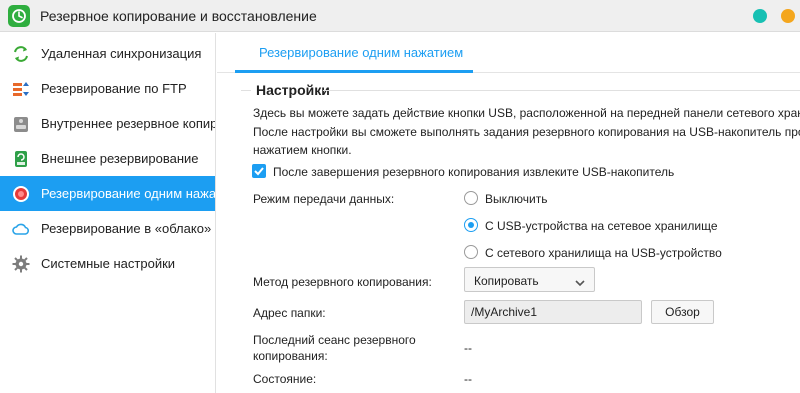 This screenshot has height=393, width=800. Describe the element at coordinates (21, 264) in the screenshot. I see `gear-icon` at that location.